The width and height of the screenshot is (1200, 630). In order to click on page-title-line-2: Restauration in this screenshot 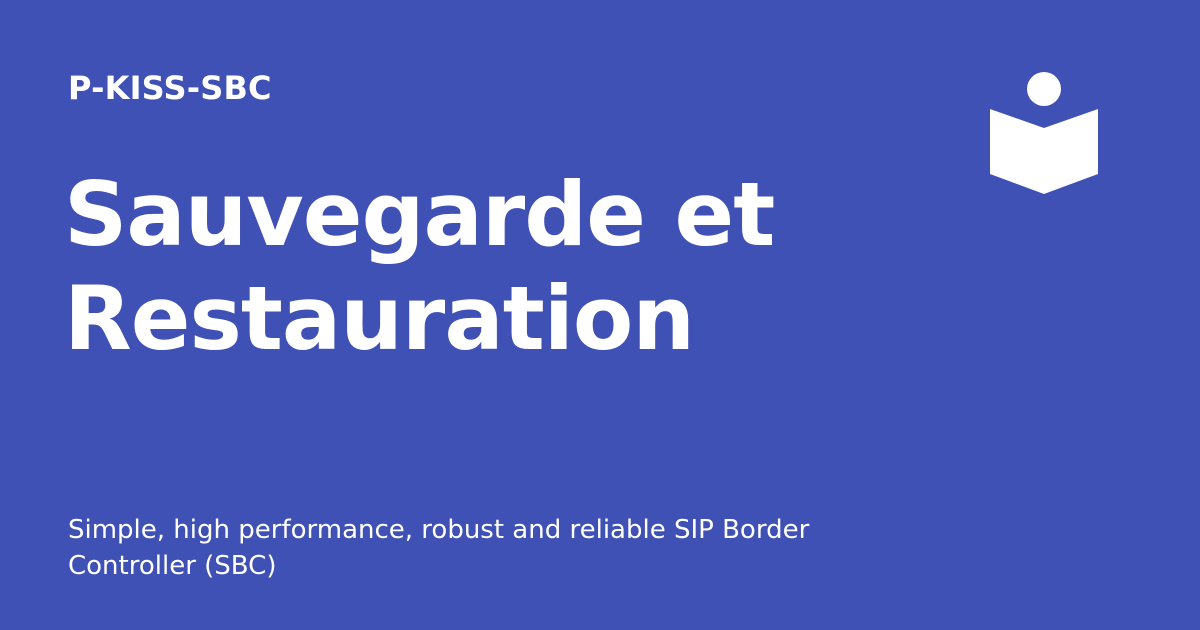, I will do `click(379, 318)`.